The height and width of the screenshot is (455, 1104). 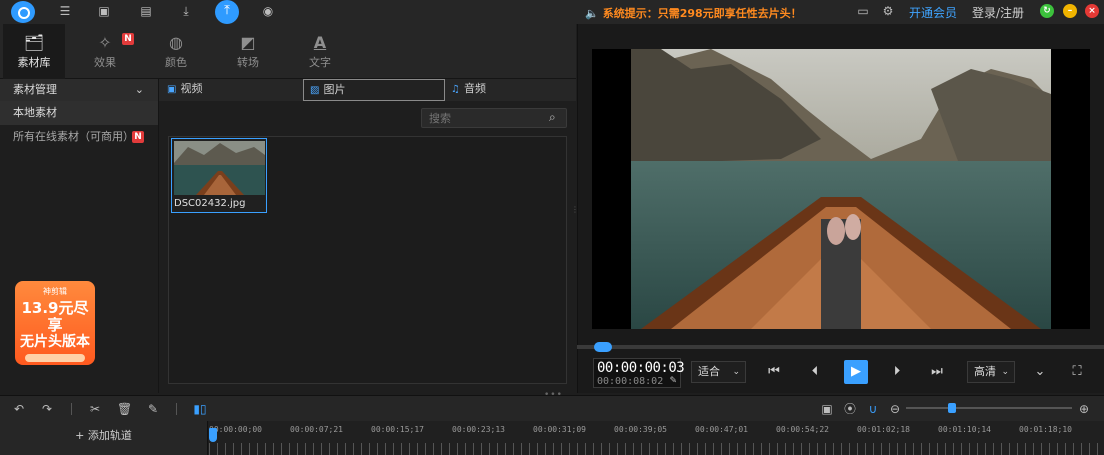 What do you see at coordinates (802, 429) in the screenshot?
I see `ruler-time-label: 00:00:54;22` at bounding box center [802, 429].